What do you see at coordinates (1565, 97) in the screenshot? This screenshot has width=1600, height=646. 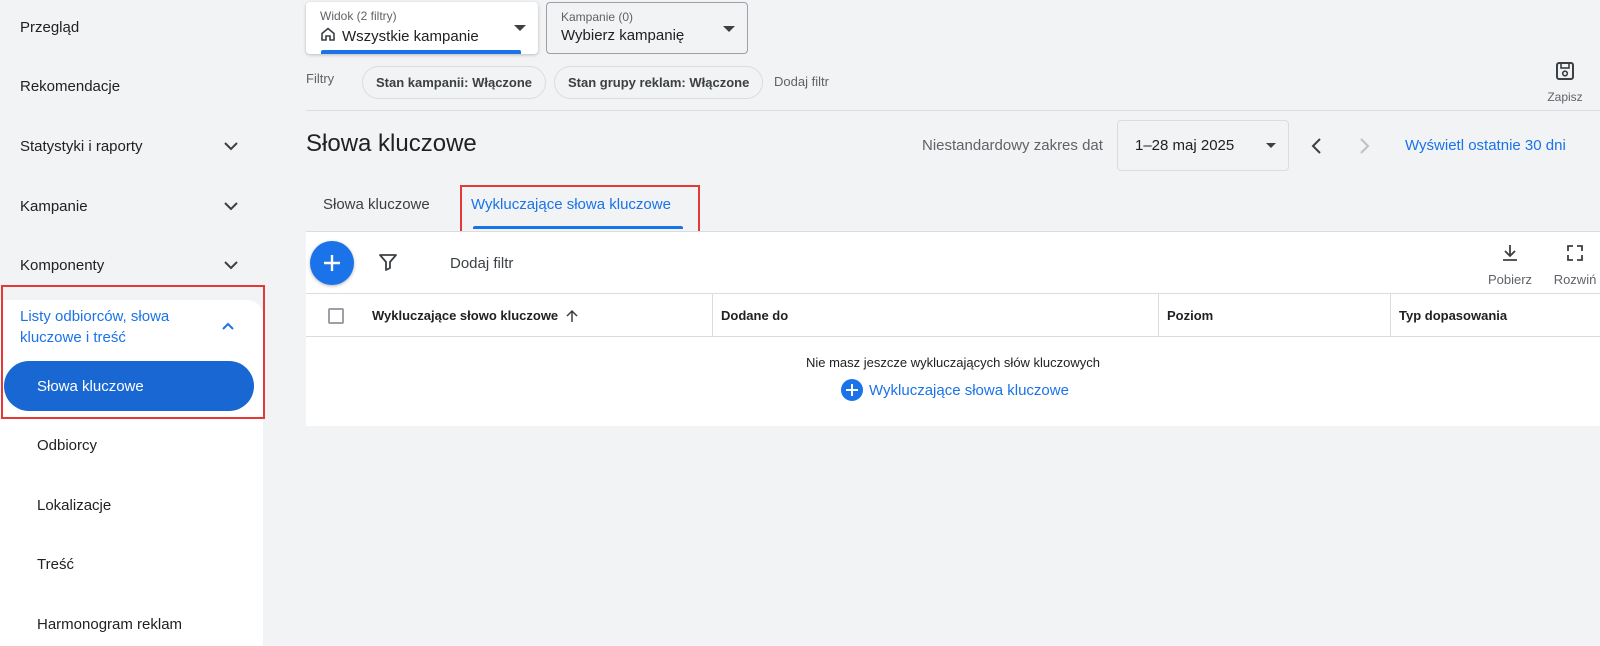 I see `save-label: Zapisz` at bounding box center [1565, 97].